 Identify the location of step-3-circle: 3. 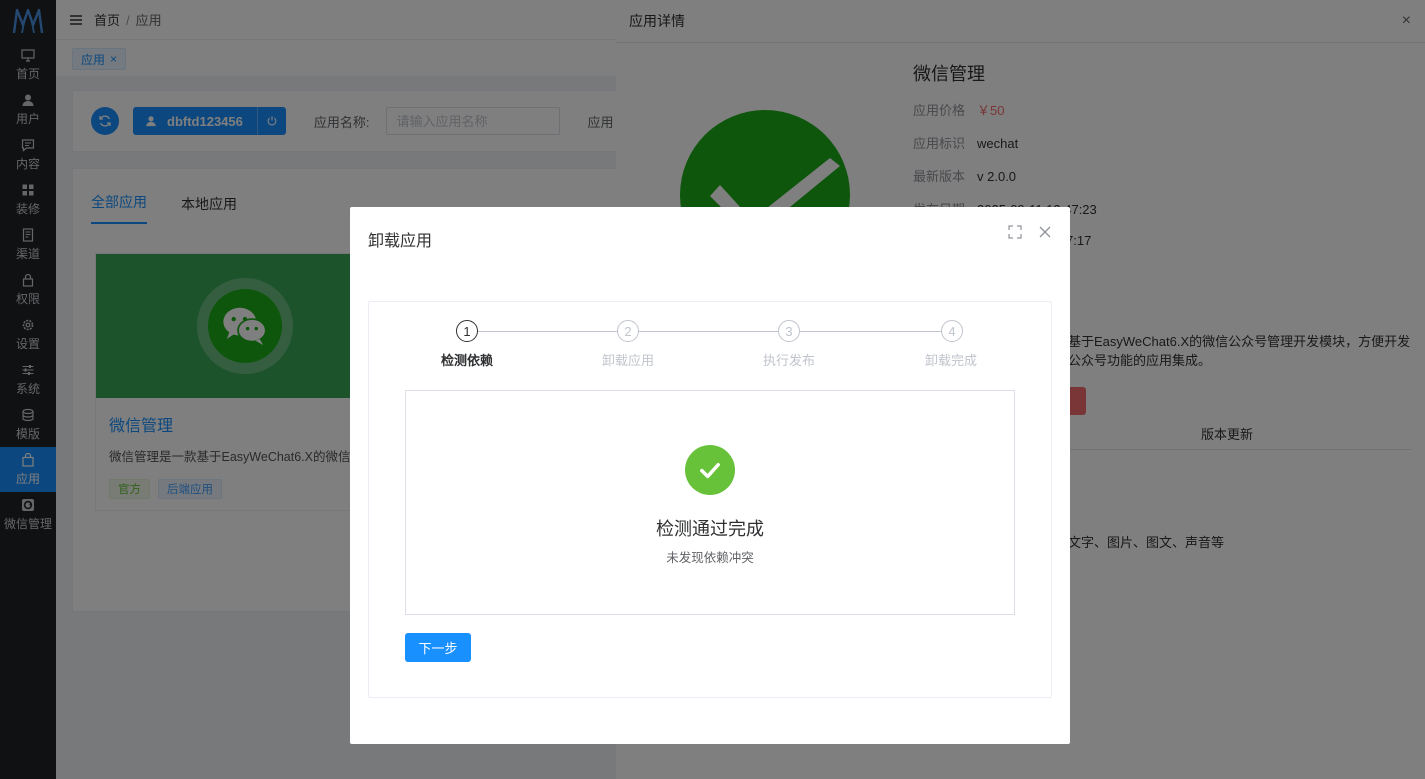
(789, 331).